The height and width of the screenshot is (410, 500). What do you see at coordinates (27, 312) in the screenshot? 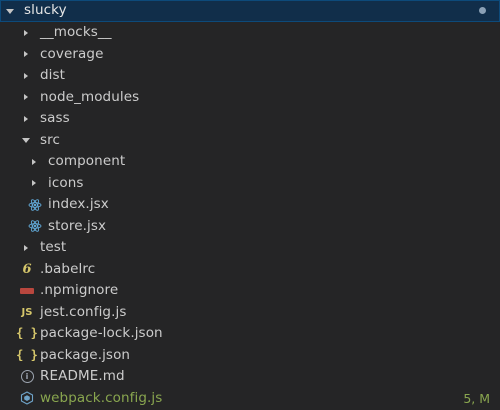
I see `js-icon: JS` at bounding box center [27, 312].